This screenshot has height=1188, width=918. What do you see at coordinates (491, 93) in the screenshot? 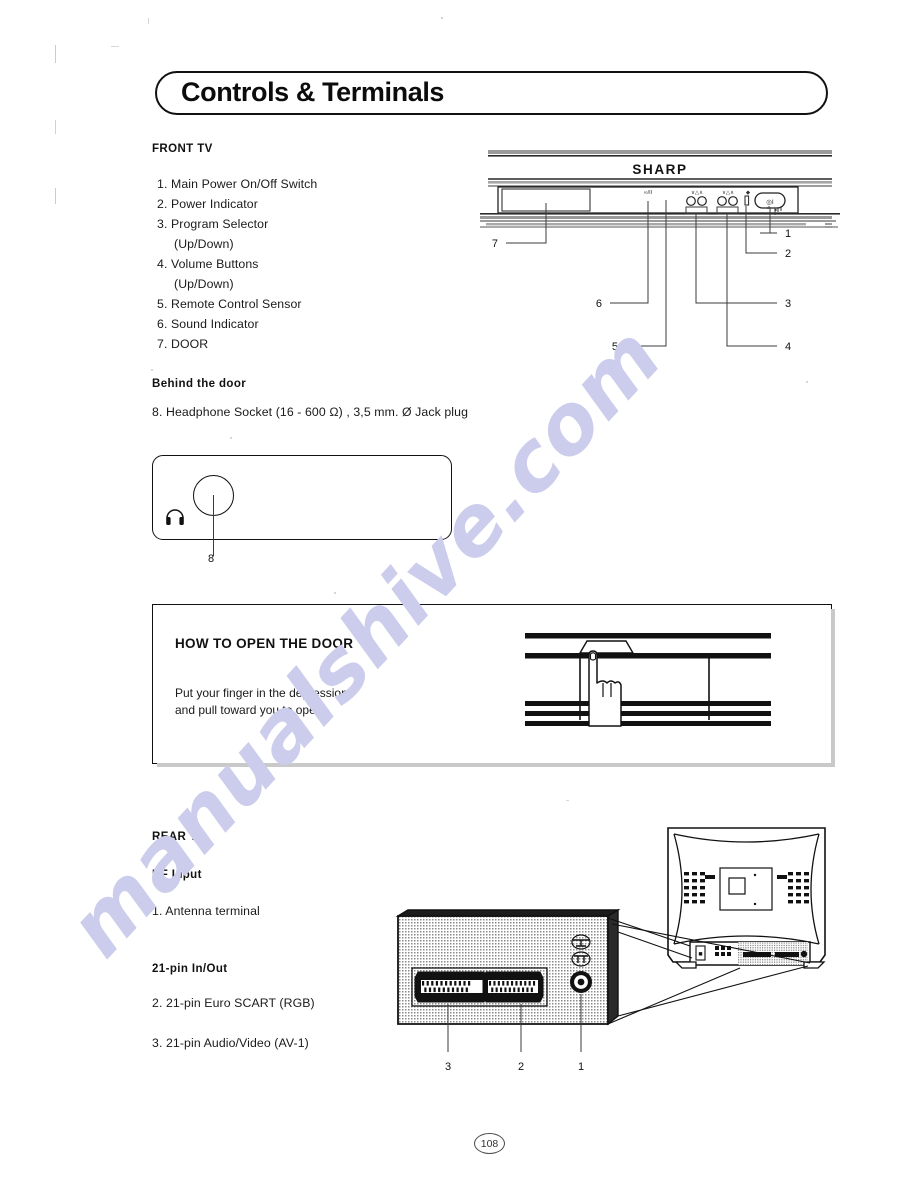
I see `page-title-banner: Controls & Terminals` at bounding box center [491, 93].